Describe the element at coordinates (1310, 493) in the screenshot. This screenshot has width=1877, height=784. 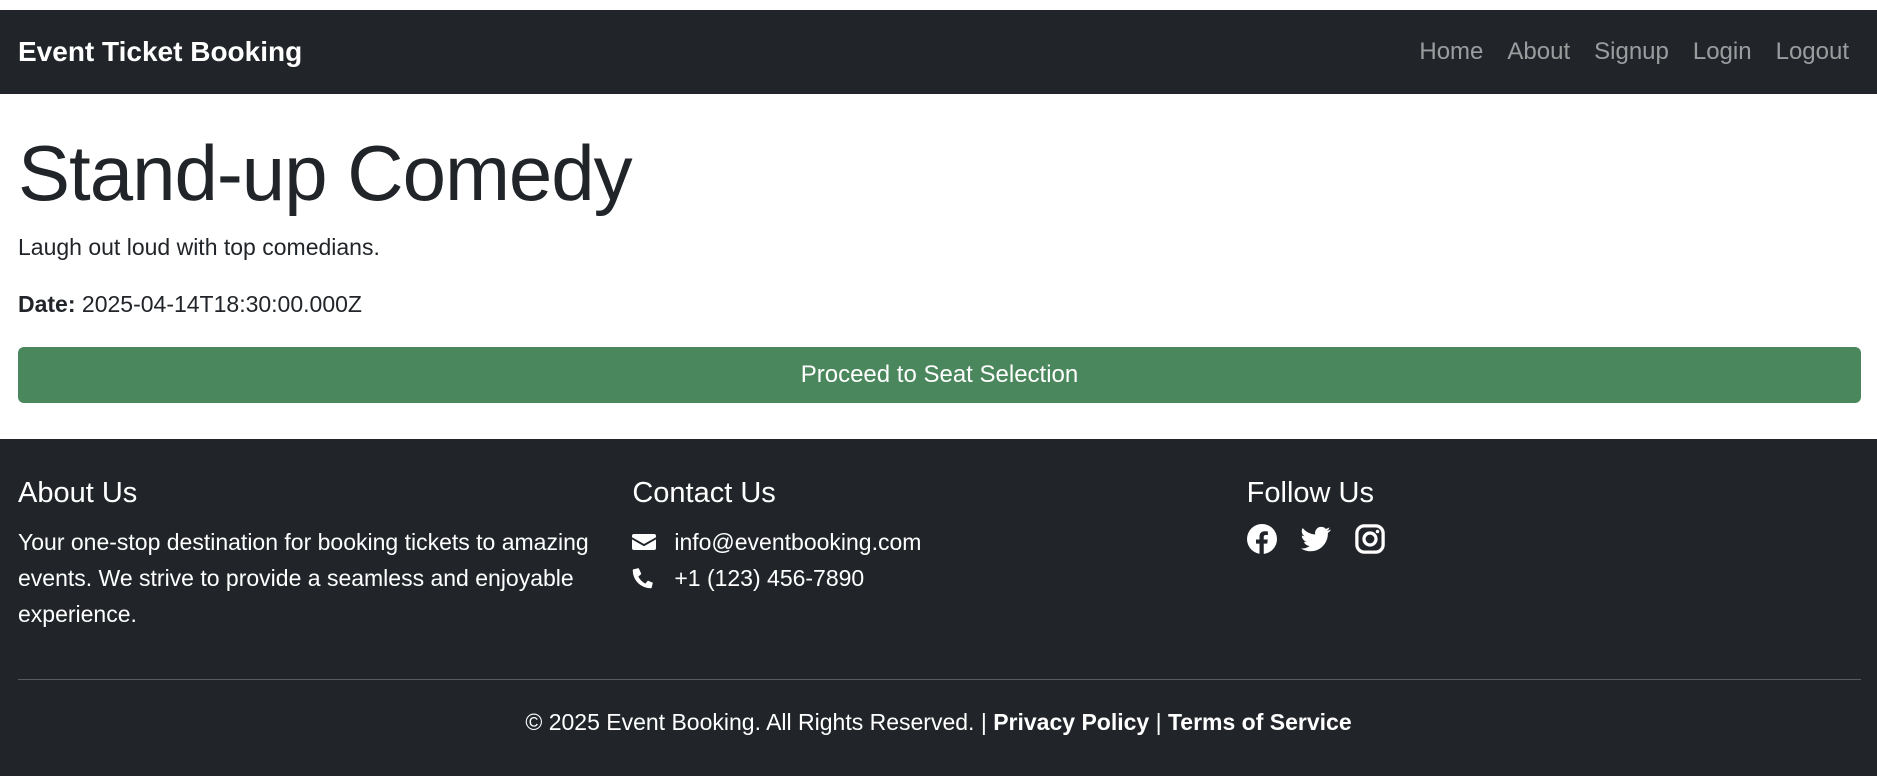
I see `follow-heading: Follow Us` at that location.